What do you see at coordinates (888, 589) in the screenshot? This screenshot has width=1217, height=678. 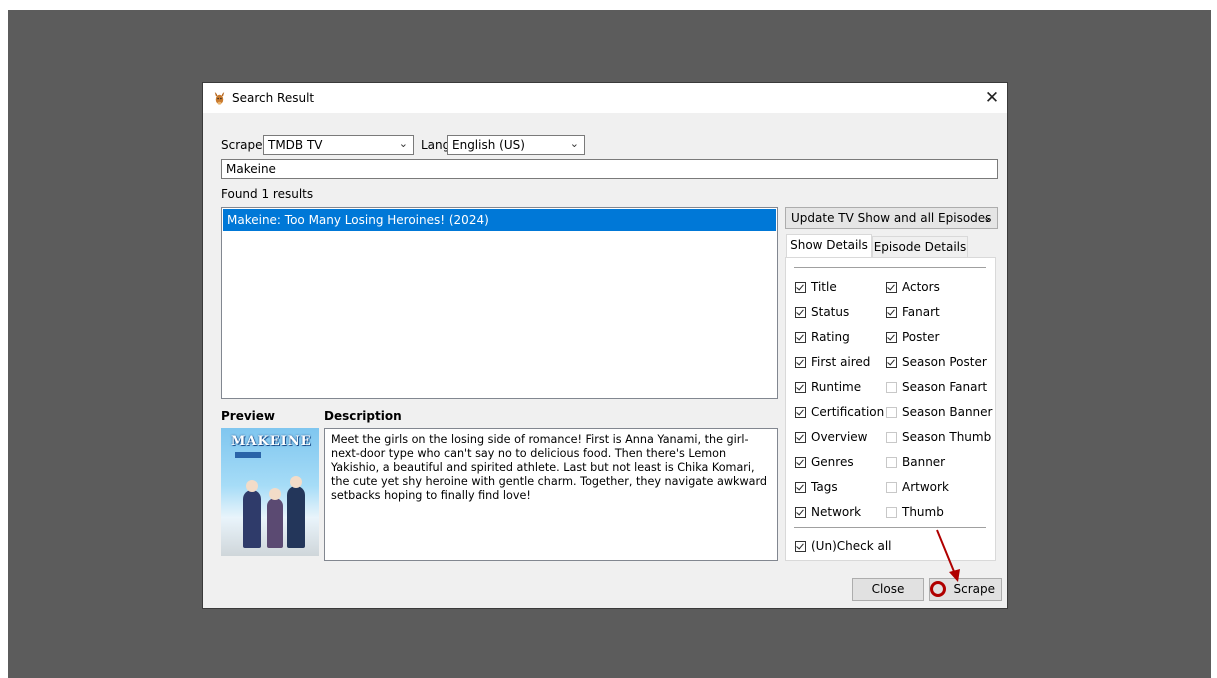 I see `close-button: Close` at bounding box center [888, 589].